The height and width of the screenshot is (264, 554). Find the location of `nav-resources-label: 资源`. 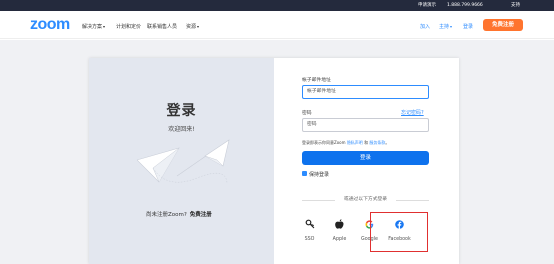

nav-resources-label: 资源 is located at coordinates (191, 27).